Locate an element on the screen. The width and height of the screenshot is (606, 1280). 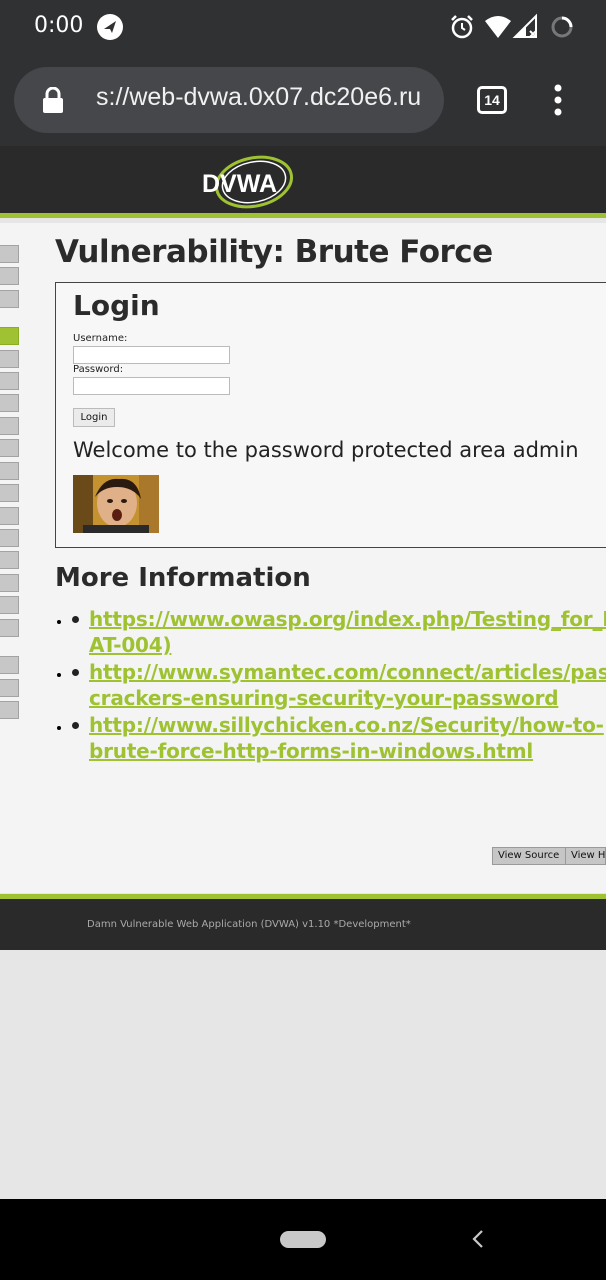
page-title: Vulnerability: Brute Force is located at coordinates (274, 252).